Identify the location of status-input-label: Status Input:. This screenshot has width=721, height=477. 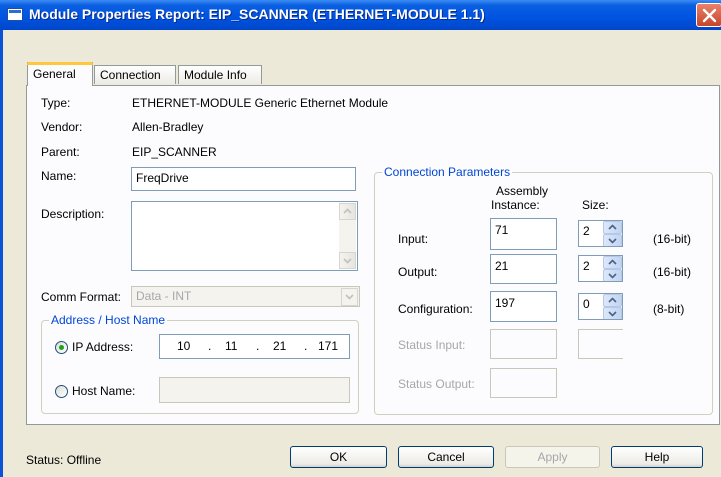
(432, 345).